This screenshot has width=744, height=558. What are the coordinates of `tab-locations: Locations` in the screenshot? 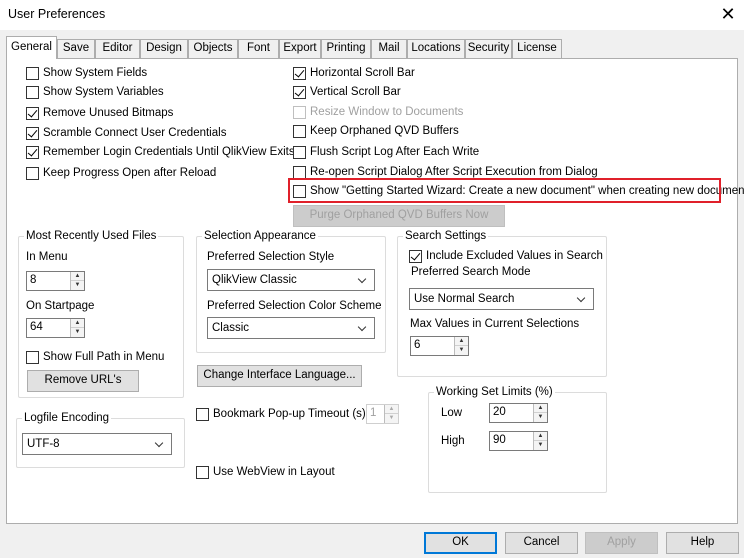 It's located at (436, 48).